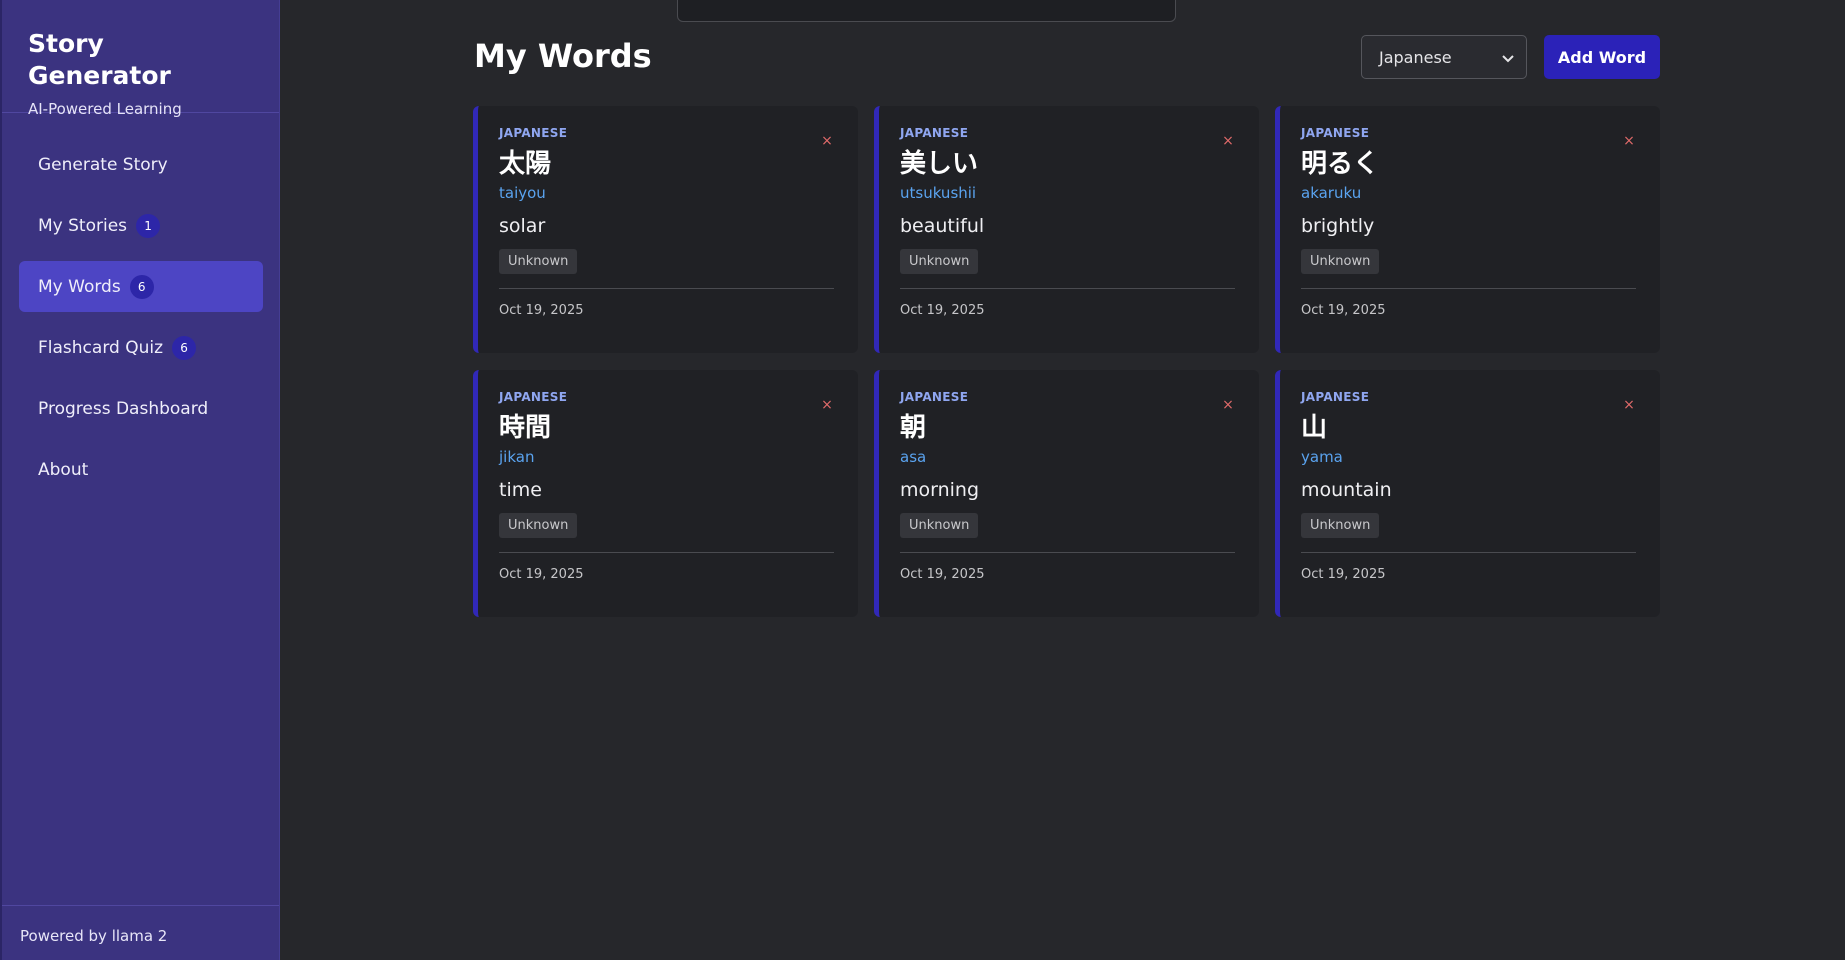 This screenshot has height=960, width=1845. What do you see at coordinates (522, 226) in the screenshot?
I see `word-meaning: solar` at bounding box center [522, 226].